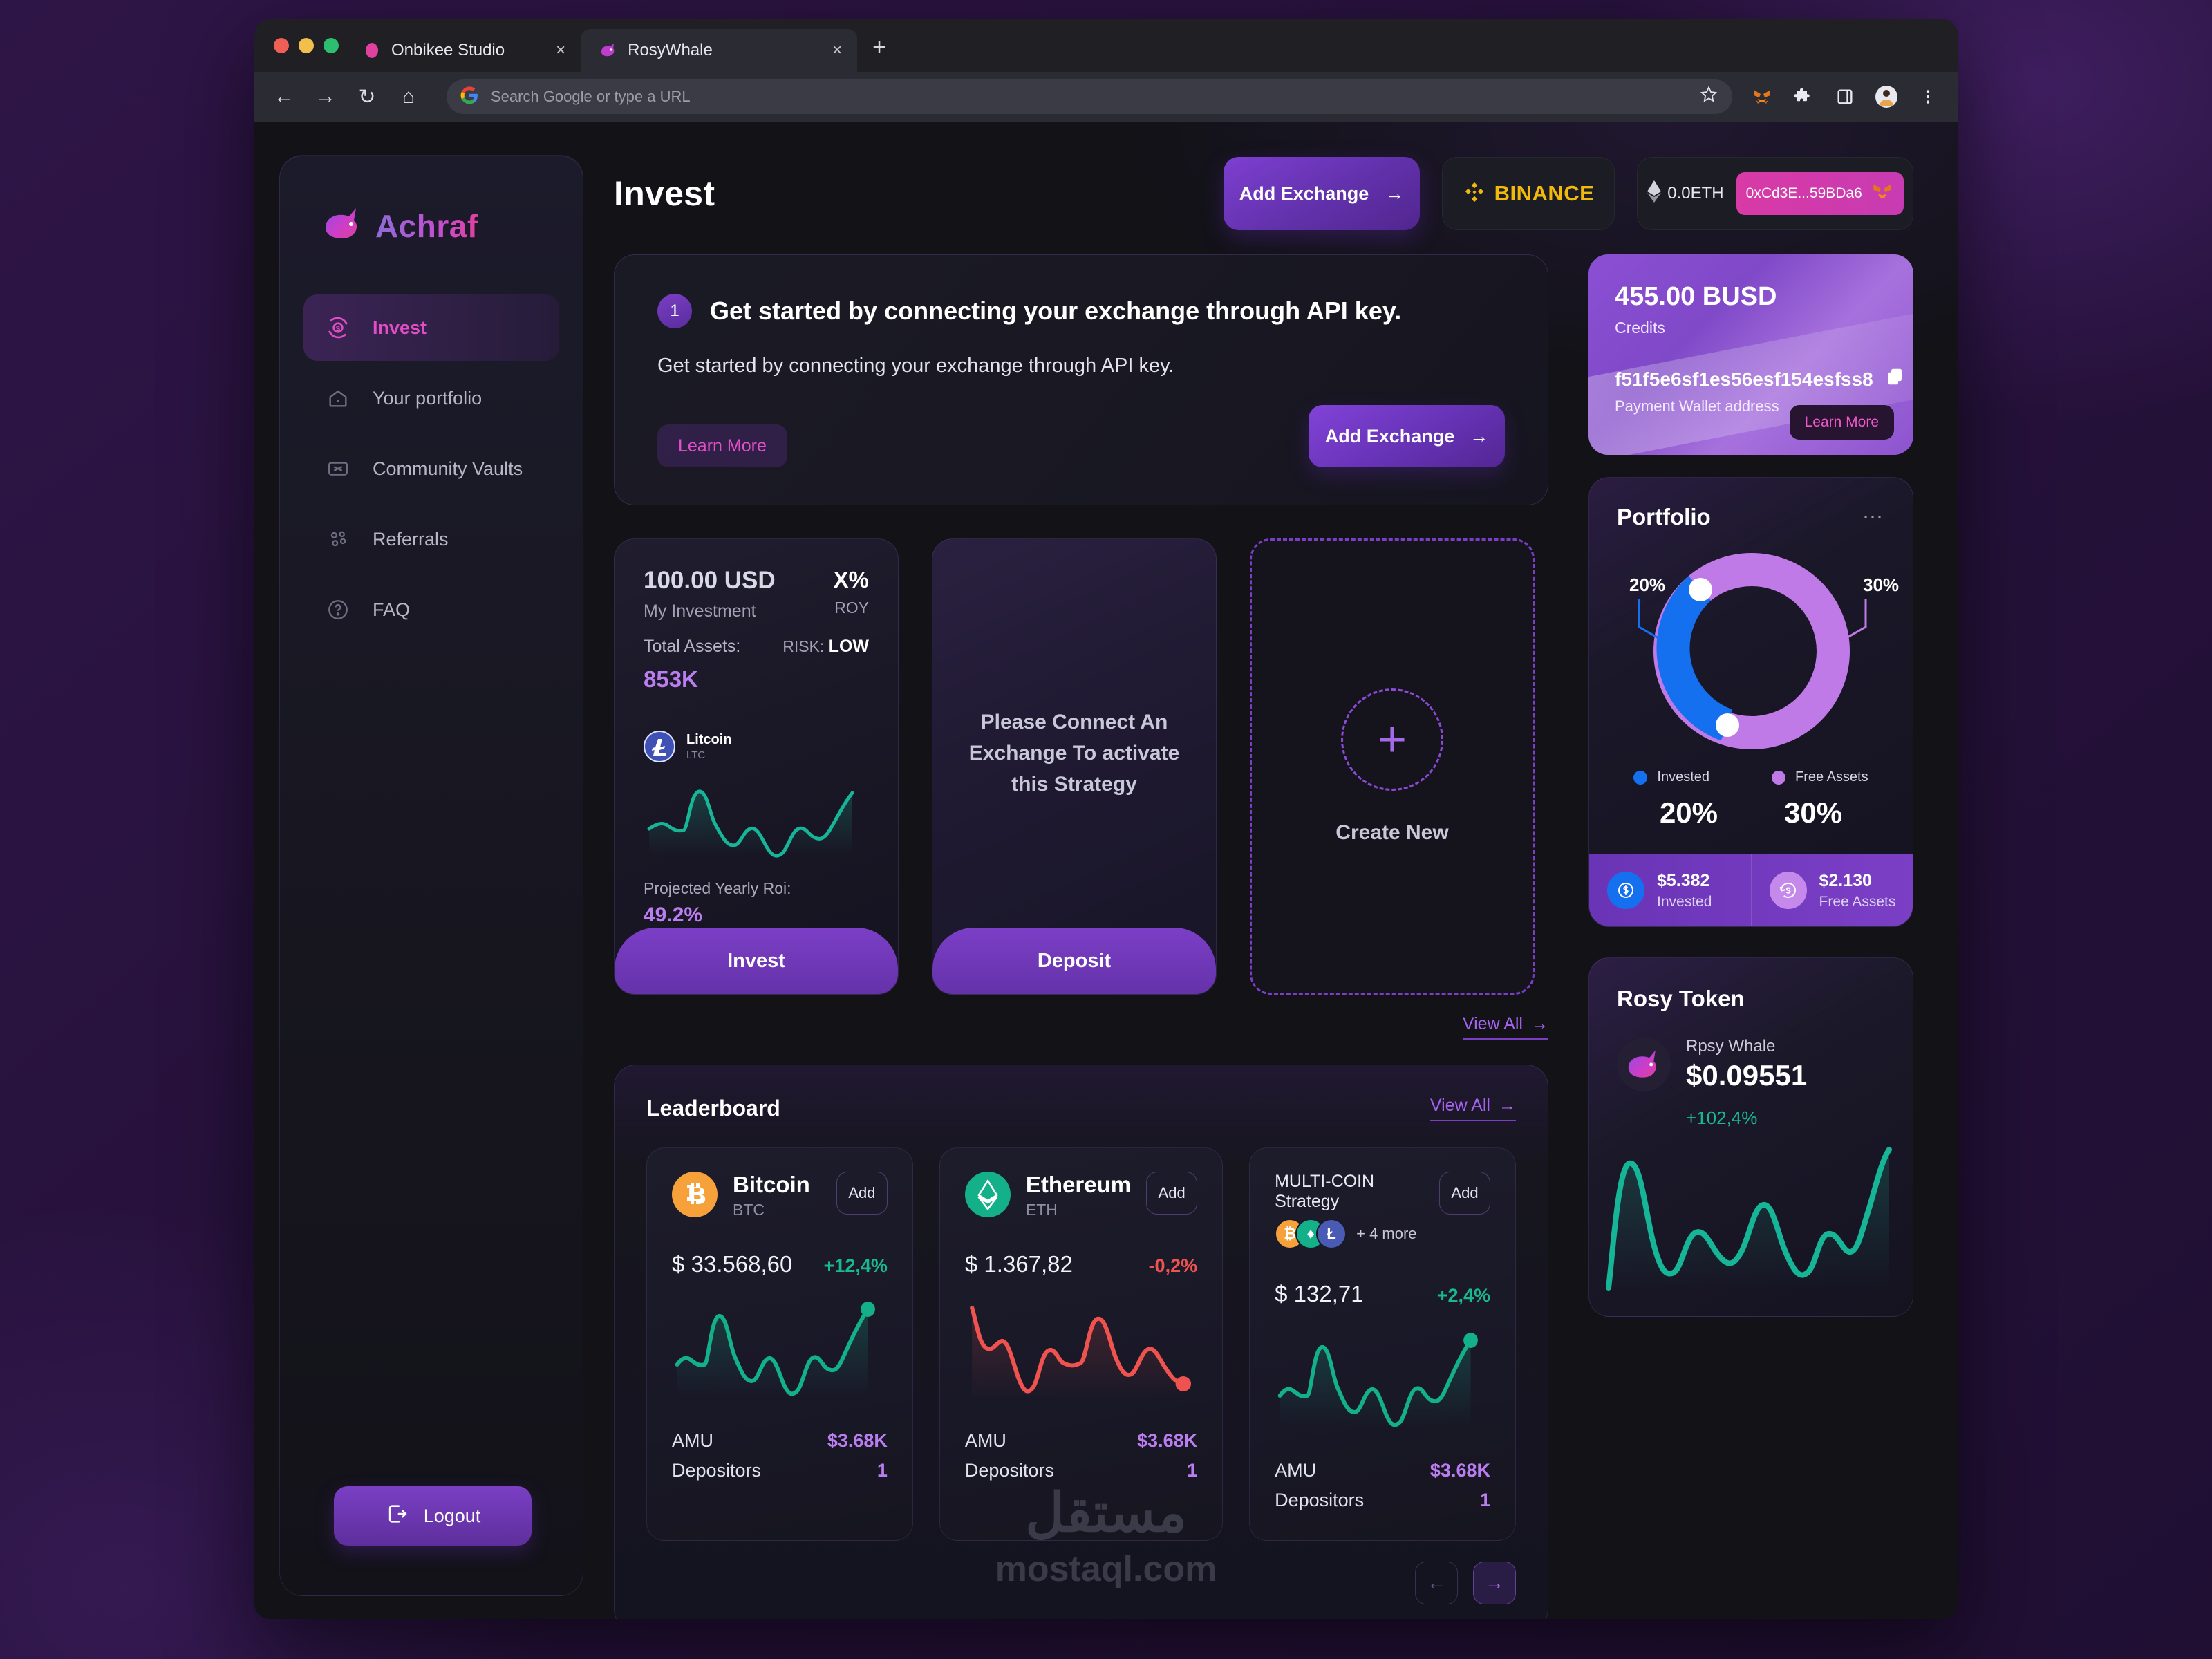  Describe the element at coordinates (331, 45) in the screenshot. I see `maximize-window-button` at that location.